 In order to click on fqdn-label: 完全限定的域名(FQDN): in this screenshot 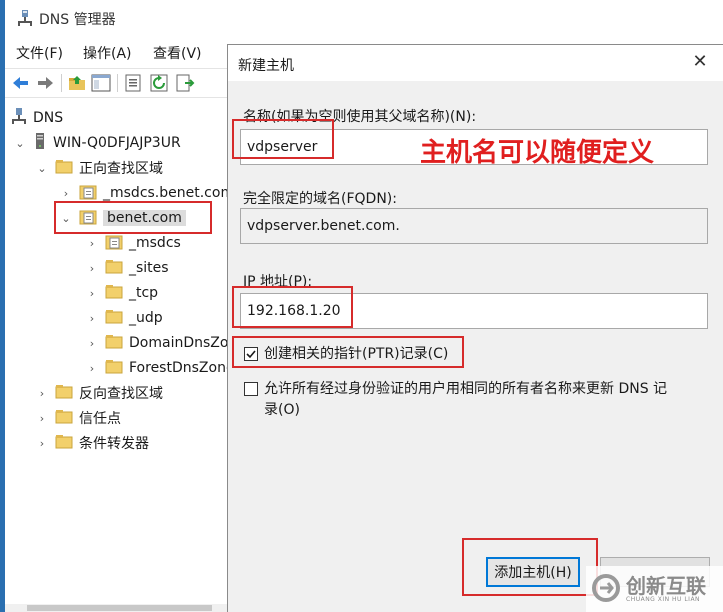, I will do `click(320, 199)`.